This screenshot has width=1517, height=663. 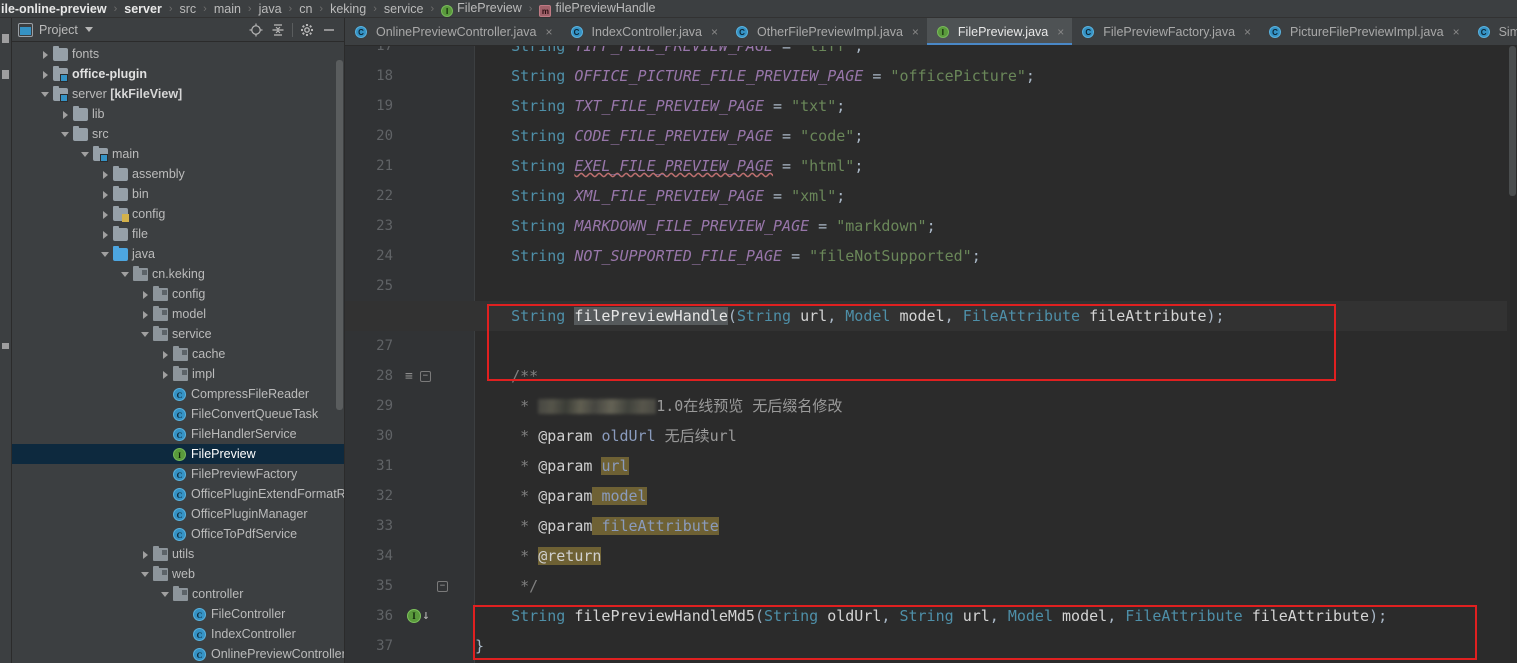 I want to click on editor-tab-otherfilepreviewimpl-java: C OtherFilePreviewImpl.java ×, so click(x=826, y=31).